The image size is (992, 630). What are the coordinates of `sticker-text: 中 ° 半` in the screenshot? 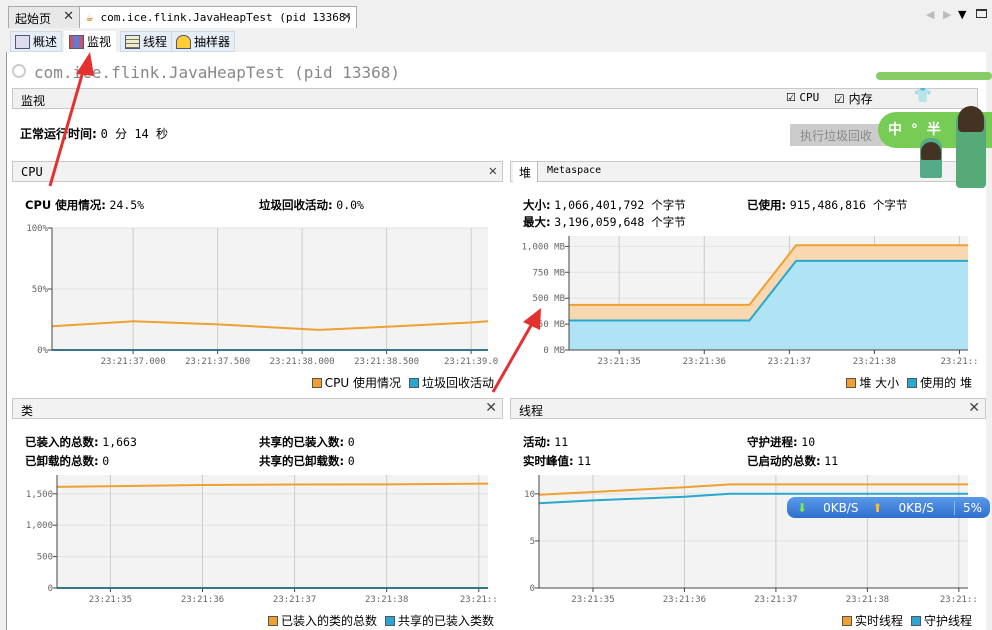 It's located at (915, 130).